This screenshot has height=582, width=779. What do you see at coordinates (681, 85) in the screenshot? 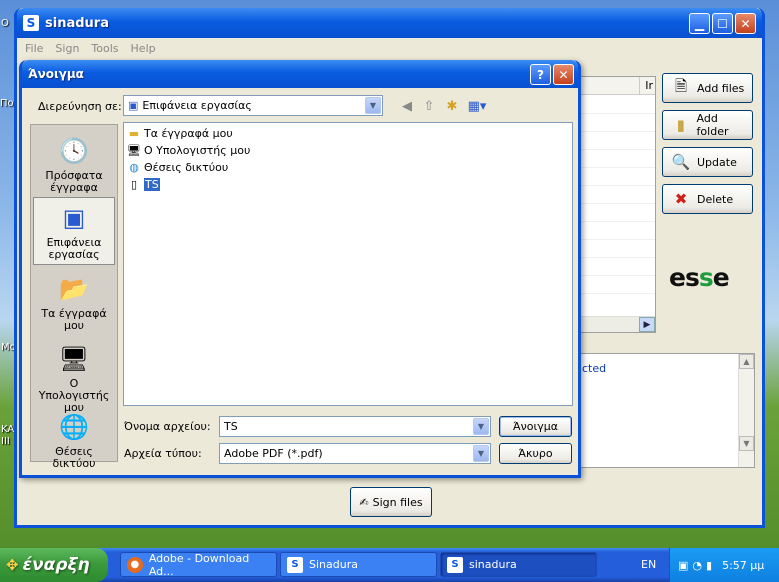
I see `document-icon: 🗎` at bounding box center [681, 85].